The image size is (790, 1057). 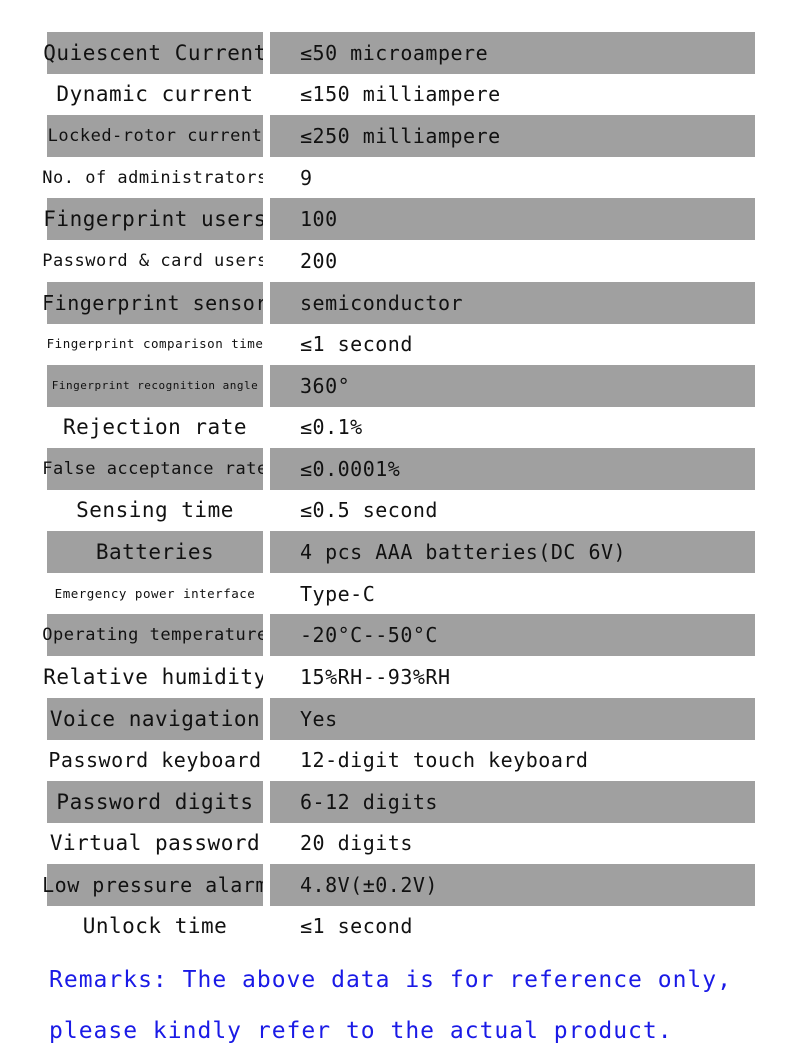 What do you see at coordinates (401, 593) in the screenshot?
I see `spec-row: Emergency power interface Type-C` at bounding box center [401, 593].